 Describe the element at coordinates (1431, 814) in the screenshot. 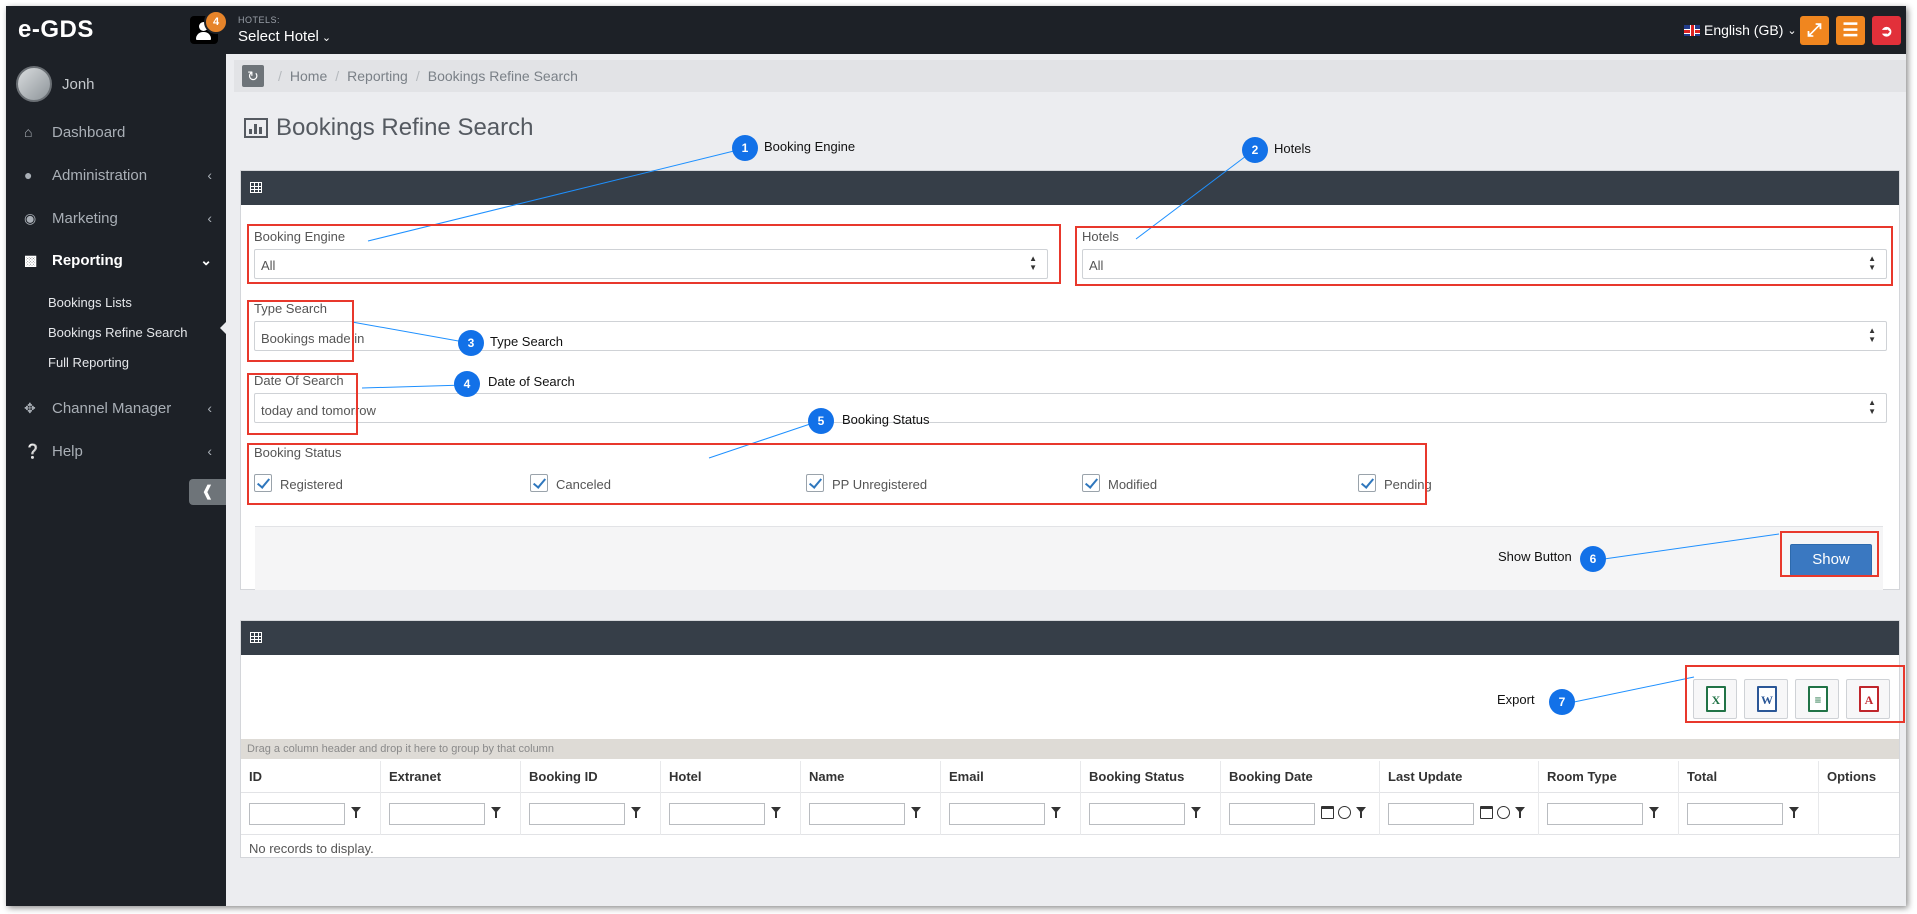

I see `filter-input-last-update` at that location.